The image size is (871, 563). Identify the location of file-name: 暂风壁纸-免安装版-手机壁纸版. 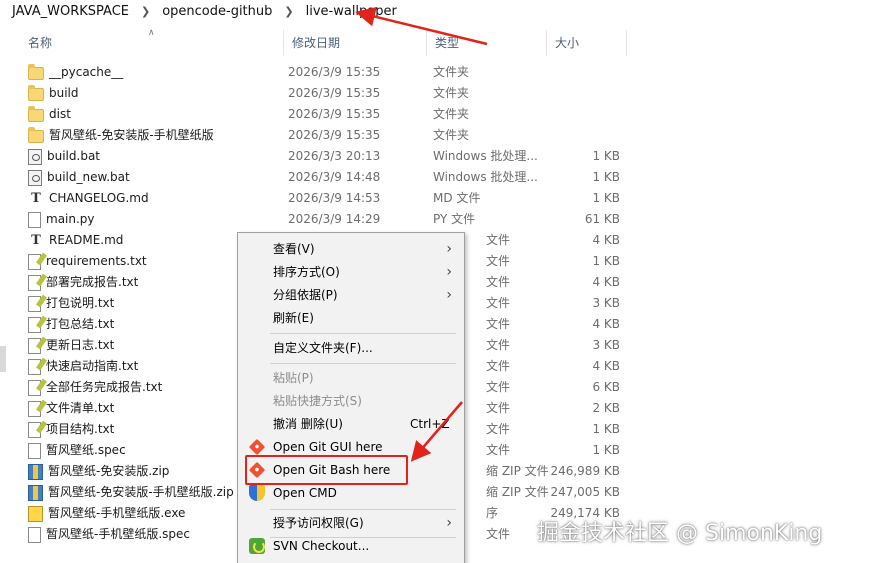
(131, 135).